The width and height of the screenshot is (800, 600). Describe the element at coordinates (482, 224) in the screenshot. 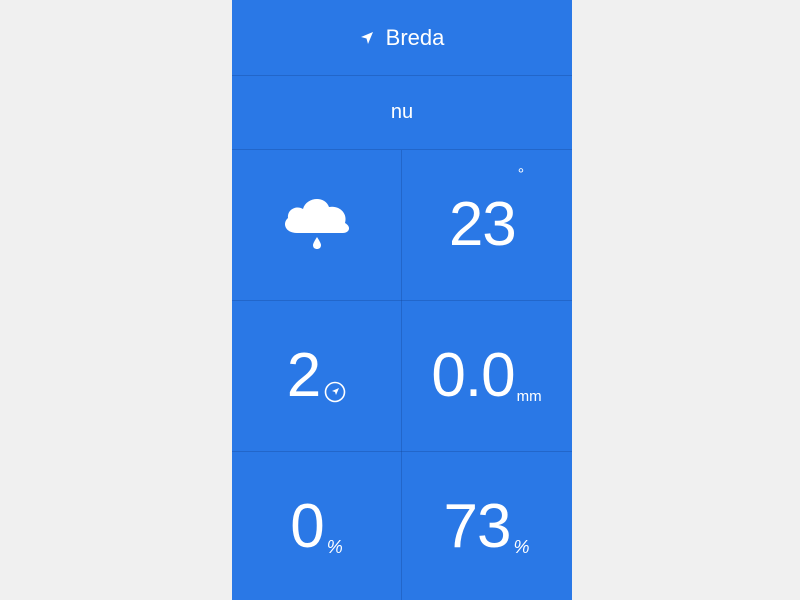

I see `temperature-value: 23` at that location.